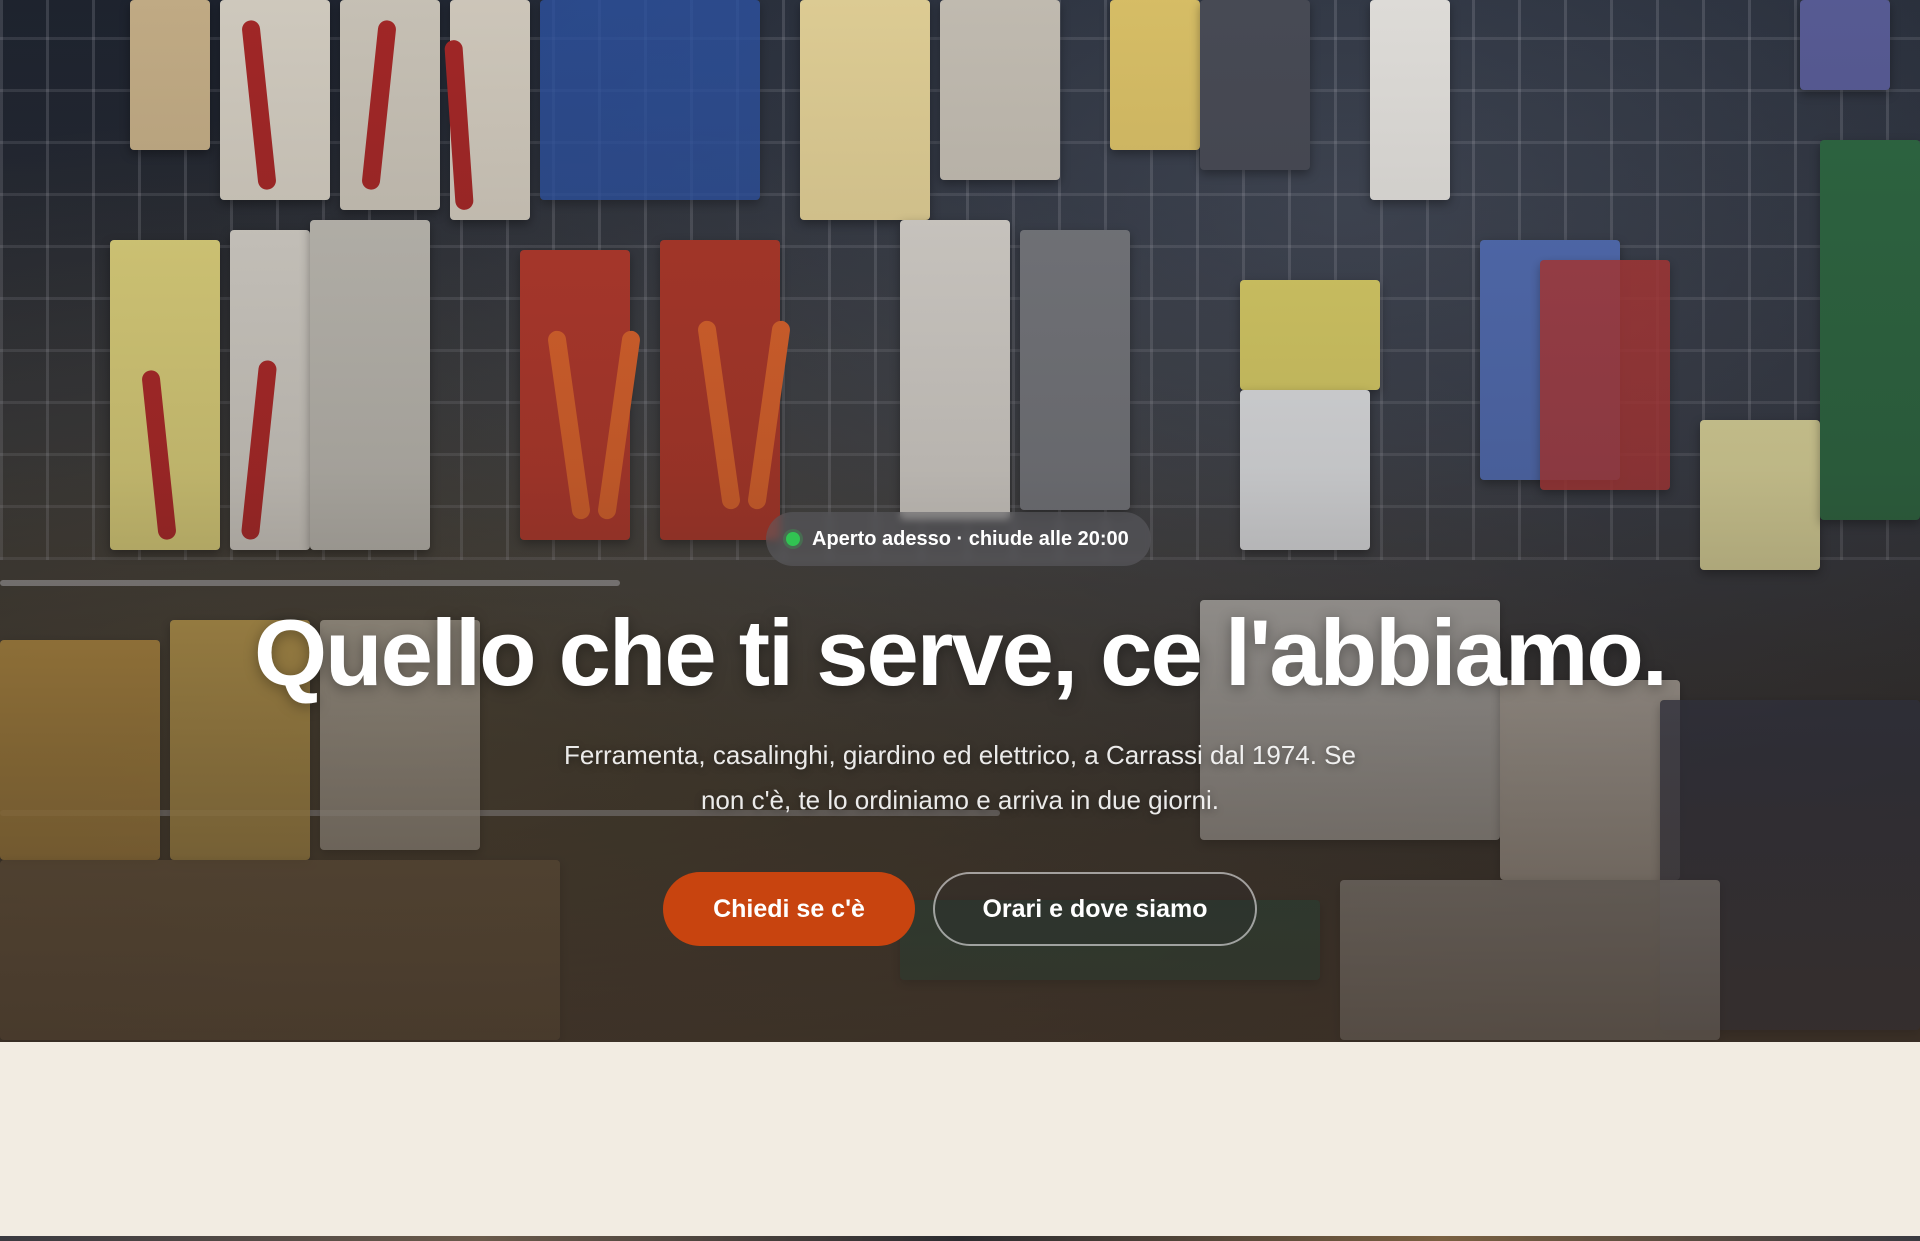  Describe the element at coordinates (789, 909) in the screenshot. I see `ask-availability-button: Chiedi se c'è` at that location.